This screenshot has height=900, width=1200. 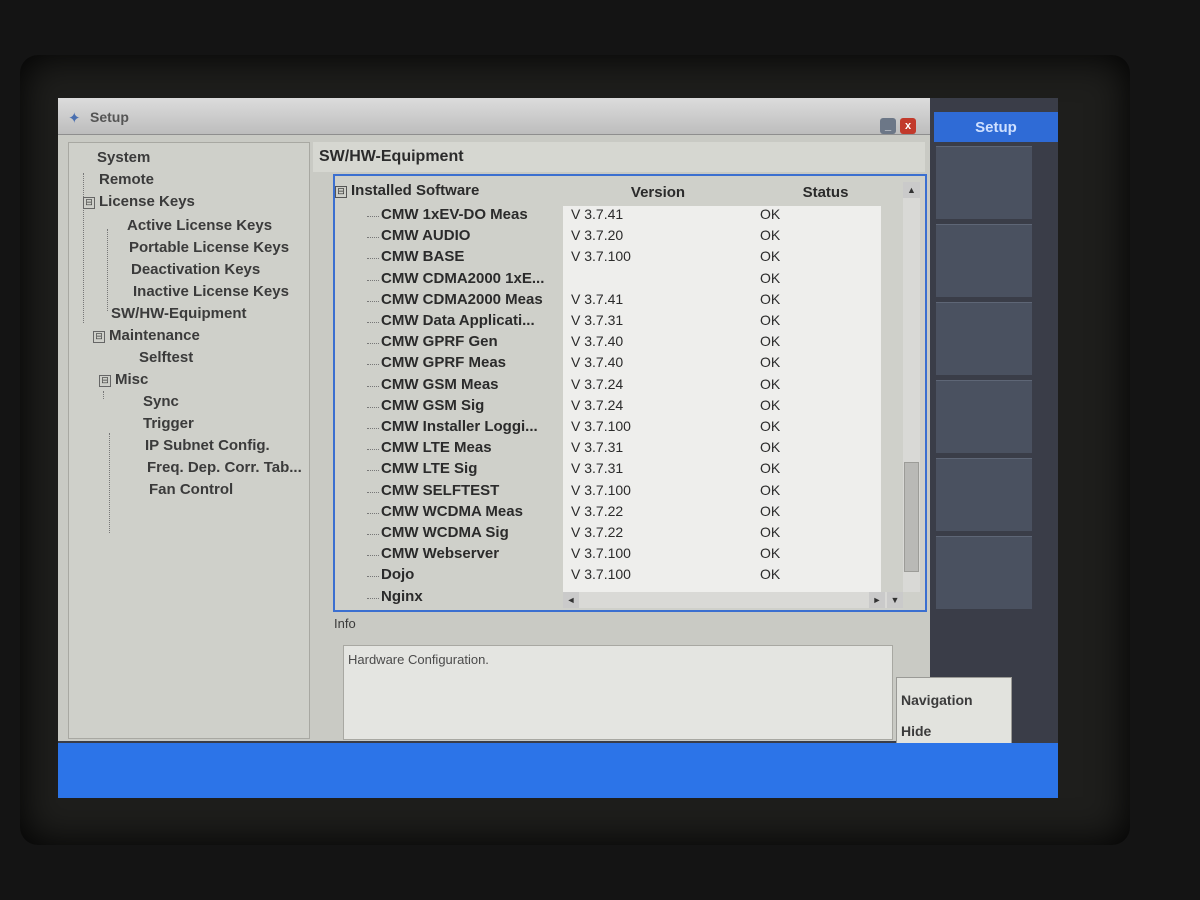 What do you see at coordinates (733, 600) in the screenshot?
I see `horizontal-scrollbar: ◄ ► ▼` at bounding box center [733, 600].